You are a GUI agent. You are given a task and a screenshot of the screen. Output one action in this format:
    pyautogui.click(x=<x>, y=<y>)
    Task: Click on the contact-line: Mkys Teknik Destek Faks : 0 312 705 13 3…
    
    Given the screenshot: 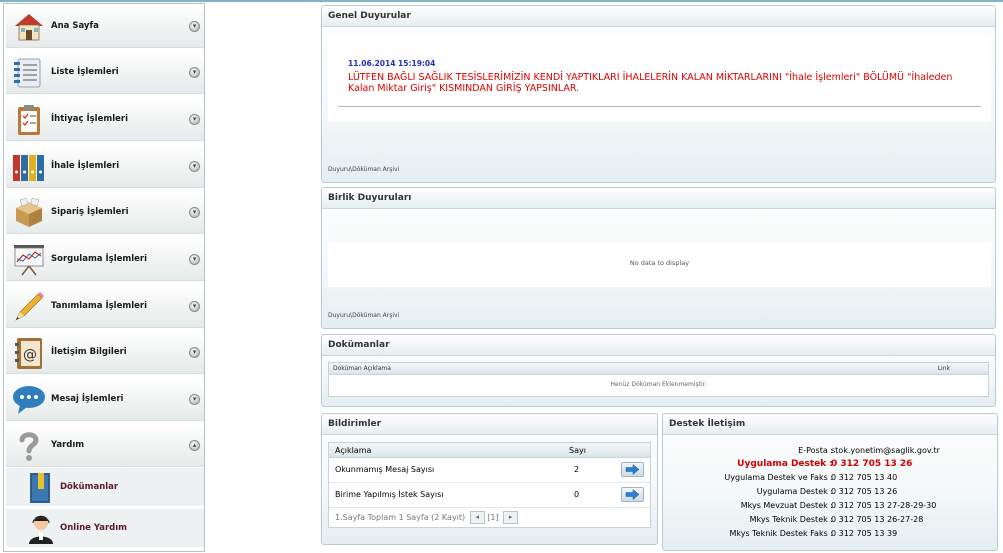 What is the action you would take?
    pyautogui.click(x=830, y=535)
    